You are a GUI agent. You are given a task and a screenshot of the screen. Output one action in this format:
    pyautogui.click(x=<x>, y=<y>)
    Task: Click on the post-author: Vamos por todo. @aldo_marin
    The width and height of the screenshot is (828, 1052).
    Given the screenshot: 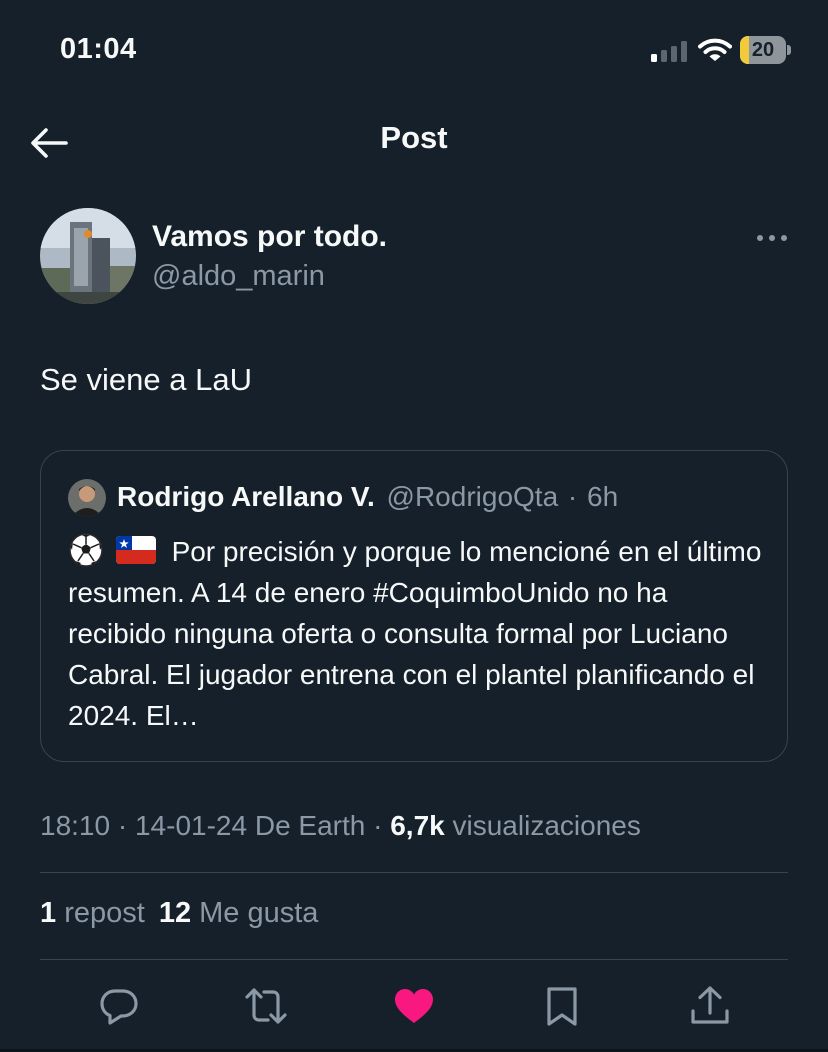 What is the action you would take?
    pyautogui.click(x=420, y=258)
    